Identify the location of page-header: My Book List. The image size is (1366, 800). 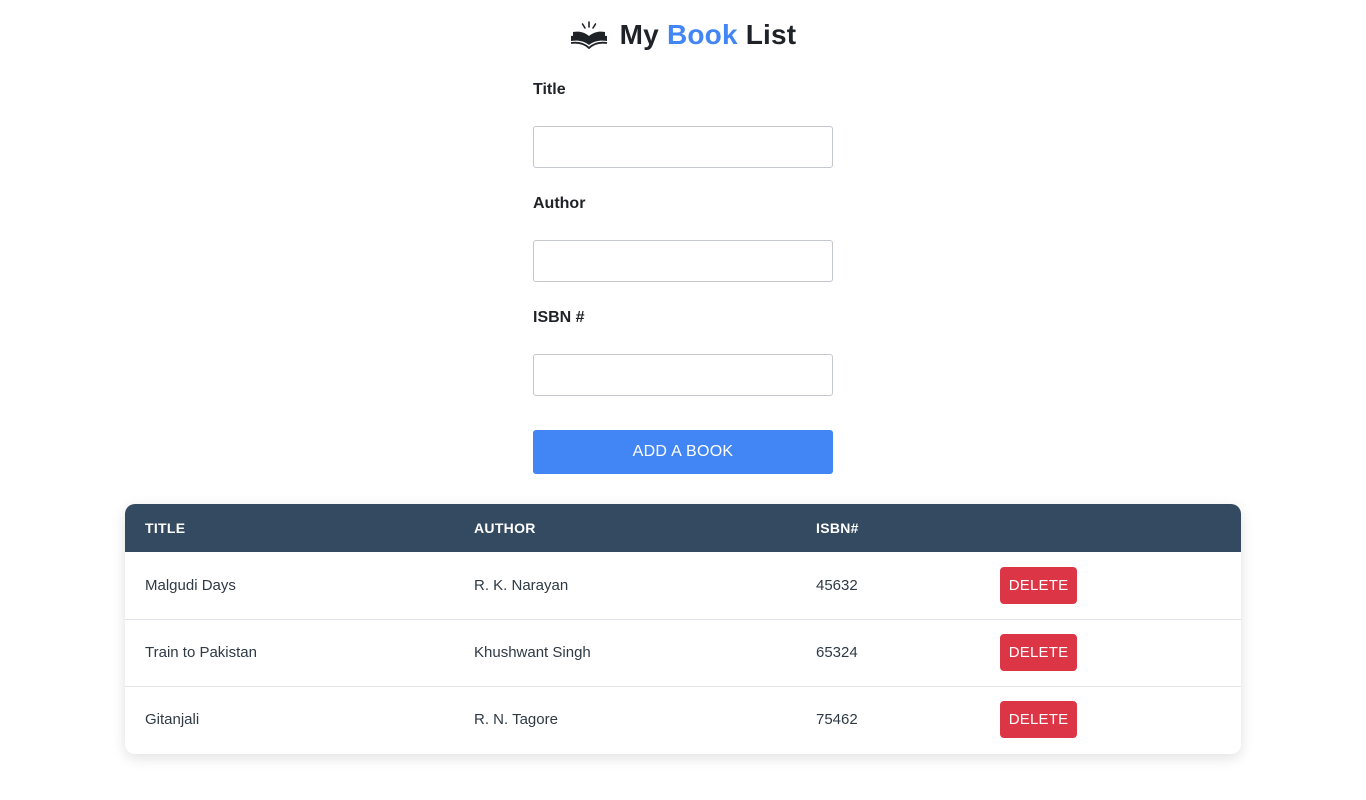
(683, 35).